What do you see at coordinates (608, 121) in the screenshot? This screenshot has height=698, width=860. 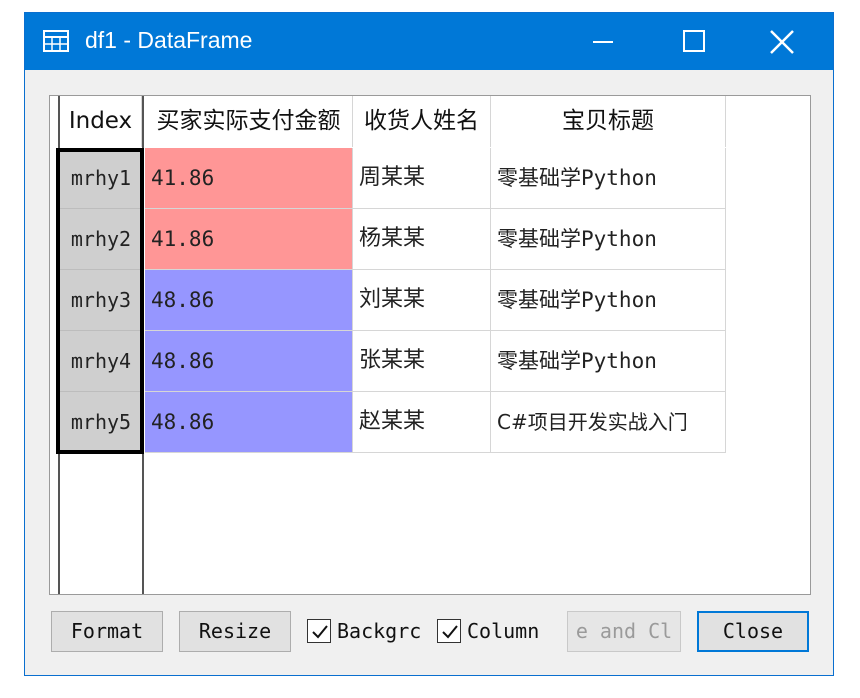 I see `column-header-title: 宝贝标题` at bounding box center [608, 121].